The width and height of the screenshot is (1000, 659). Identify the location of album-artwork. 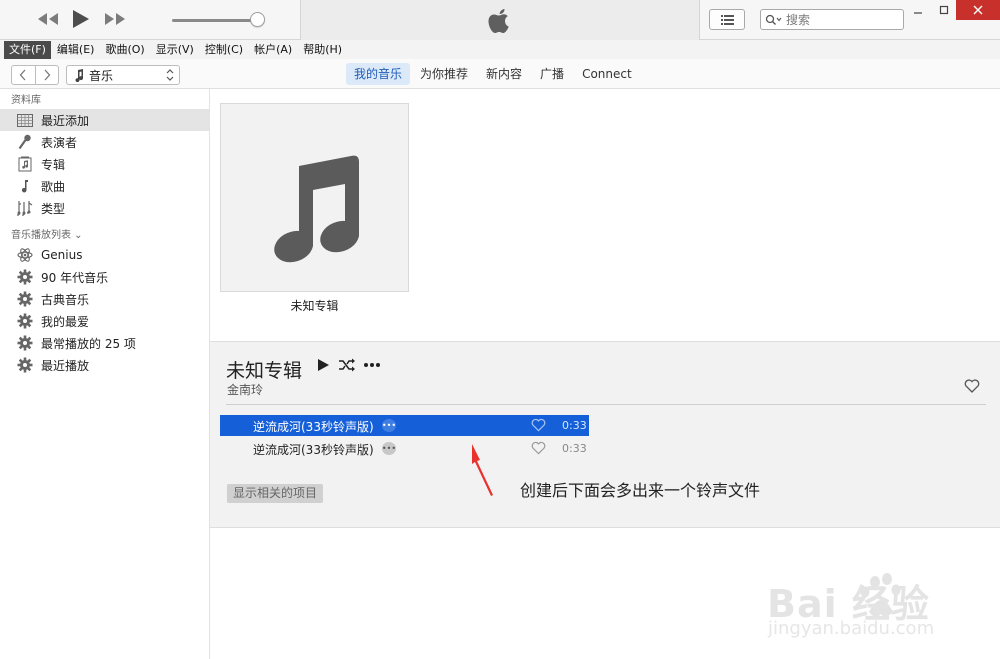
(314, 197).